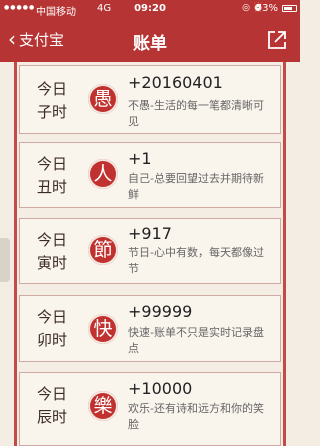 This screenshot has width=320, height=446. What do you see at coordinates (140, 158) in the screenshot?
I see `entry-amount: +1` at bounding box center [140, 158].